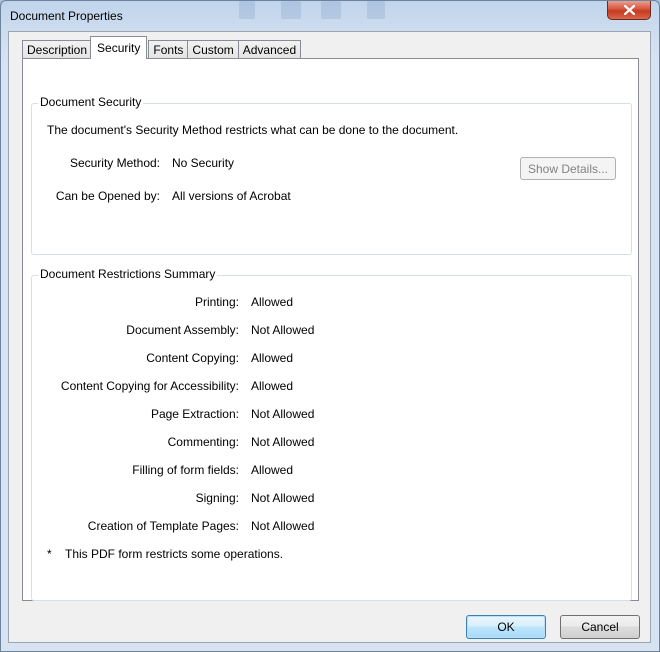 This screenshot has height=652, width=660. I want to click on restrictions-note: This PDF form restricts some operations., so click(174, 554).